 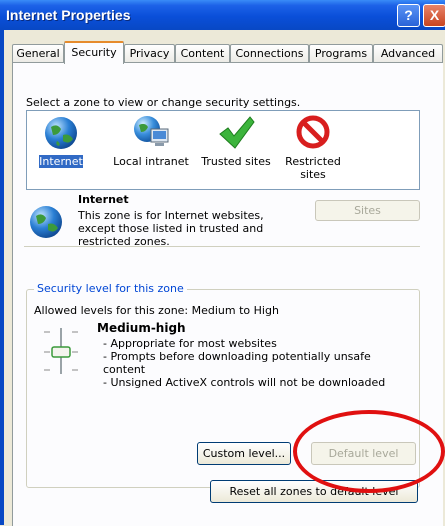 I want to click on tab-general: General, so click(x=38, y=53).